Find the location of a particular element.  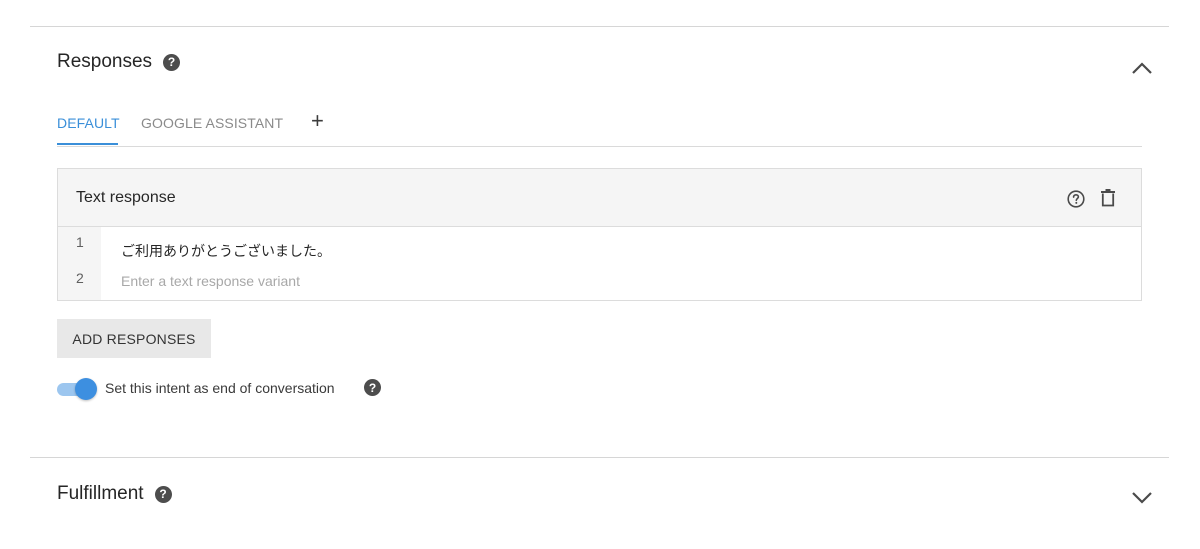

section-divider is located at coordinates (599, 457).